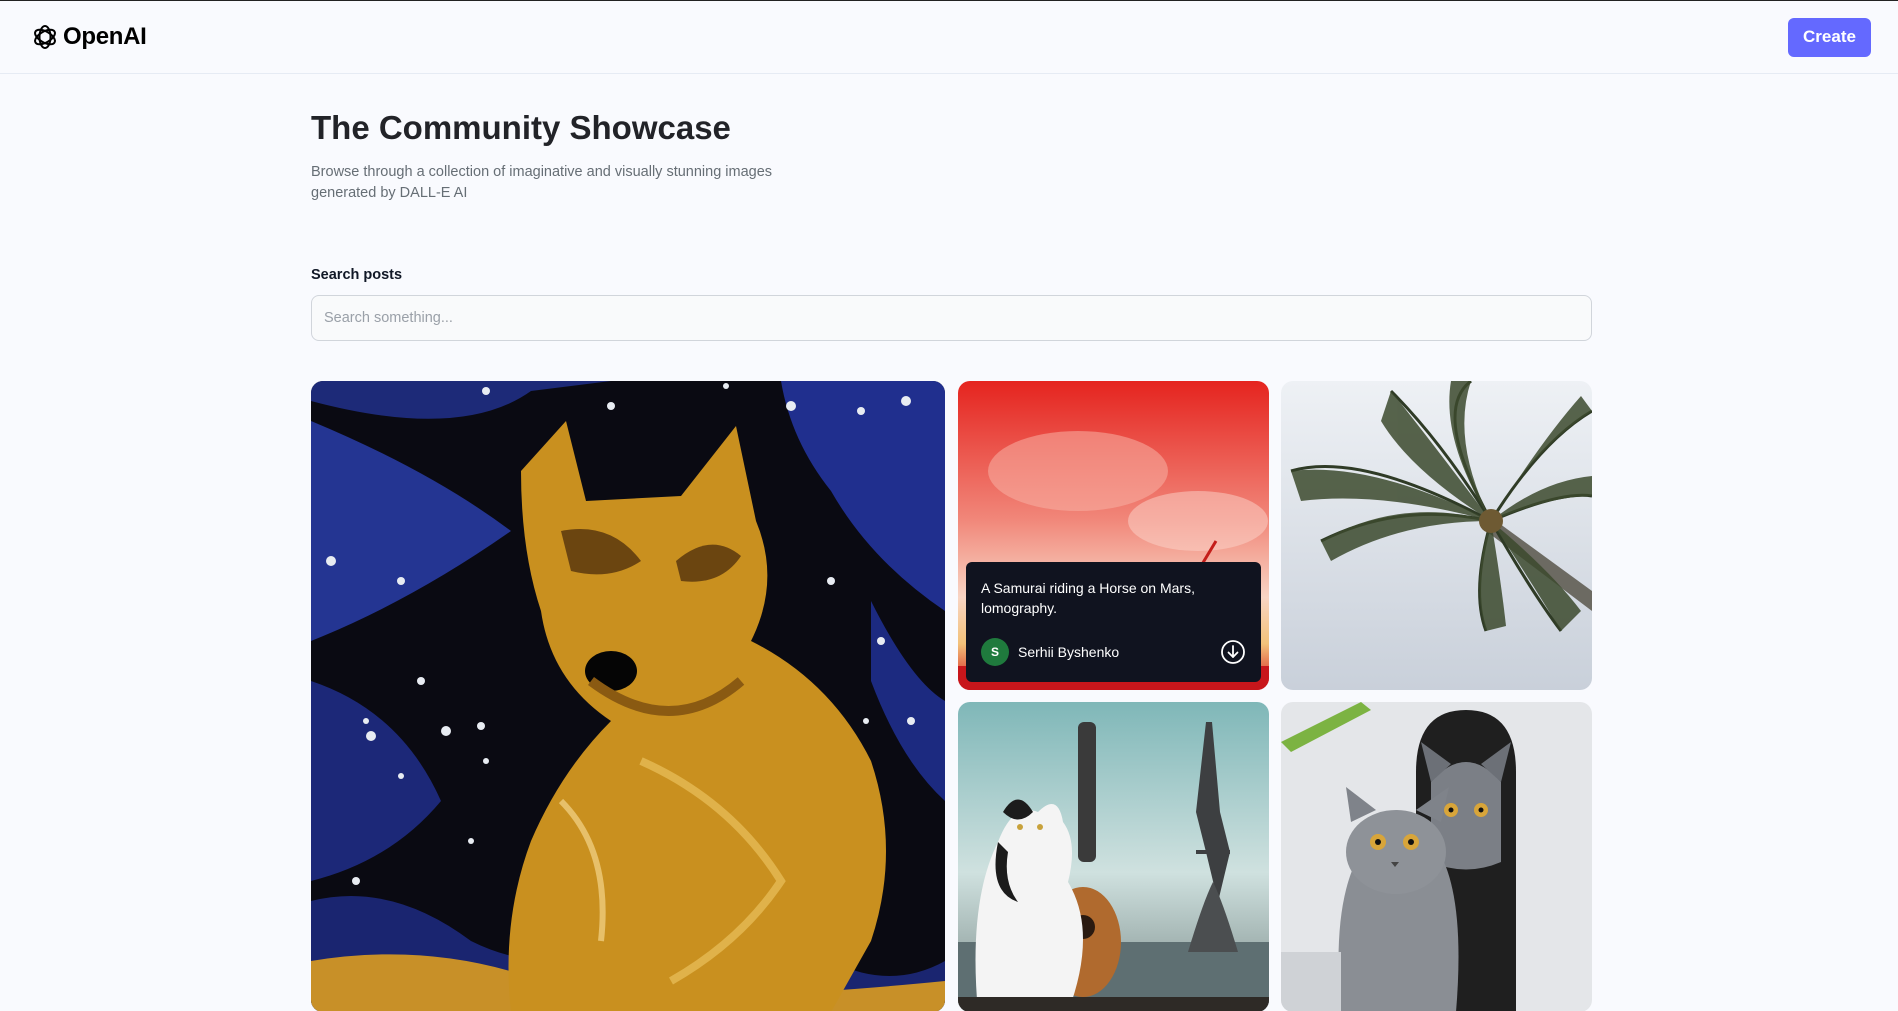 The width and height of the screenshot is (1898, 1011). I want to click on card-author-row: S Serhii Byshenko, so click(1113, 652).